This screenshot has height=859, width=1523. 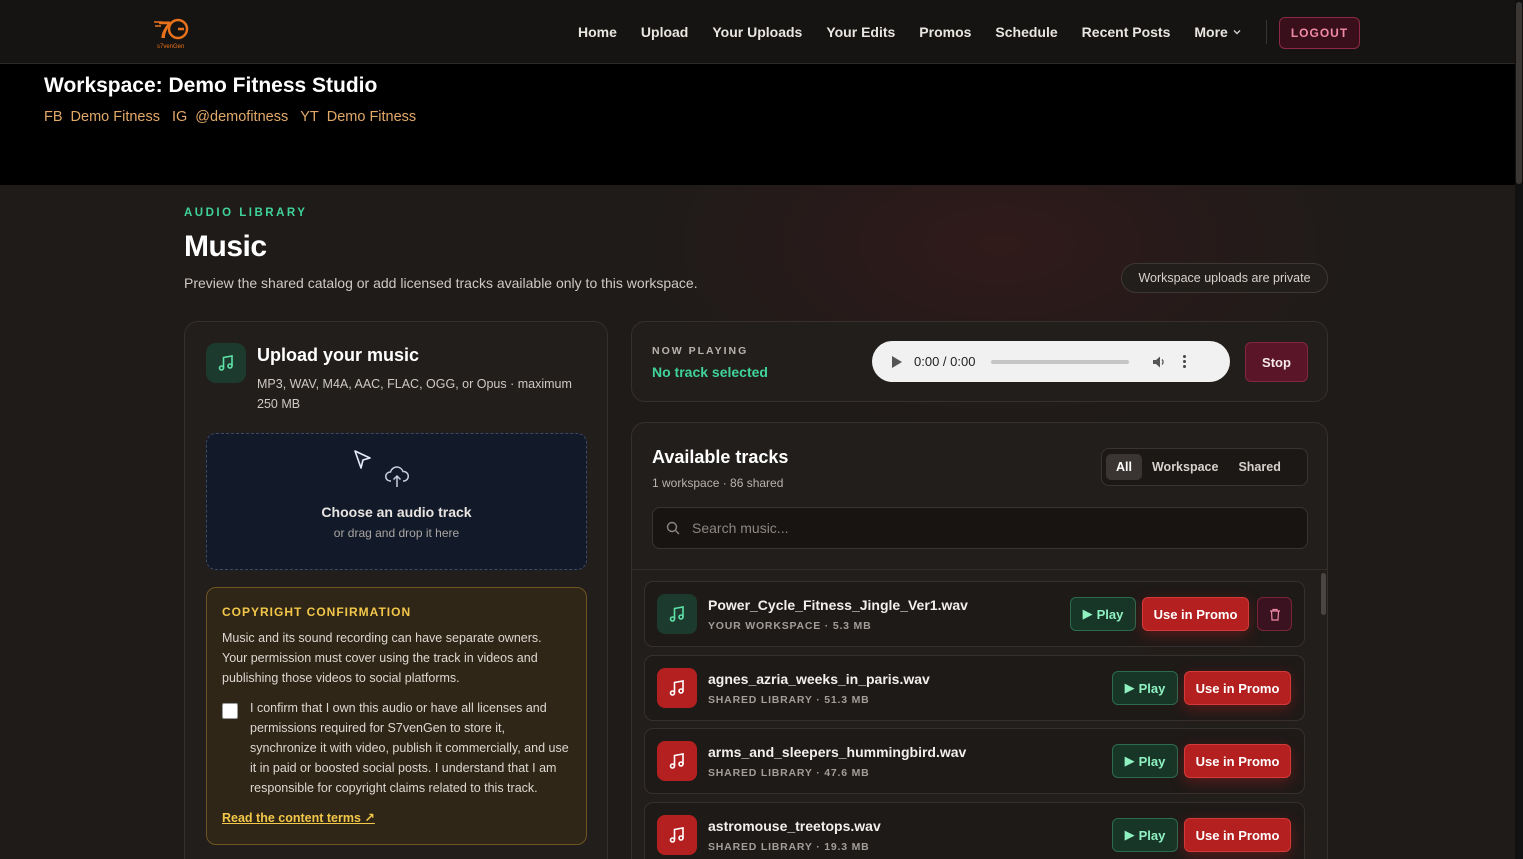 What do you see at coordinates (230, 711) in the screenshot?
I see `copyright-checkbox` at bounding box center [230, 711].